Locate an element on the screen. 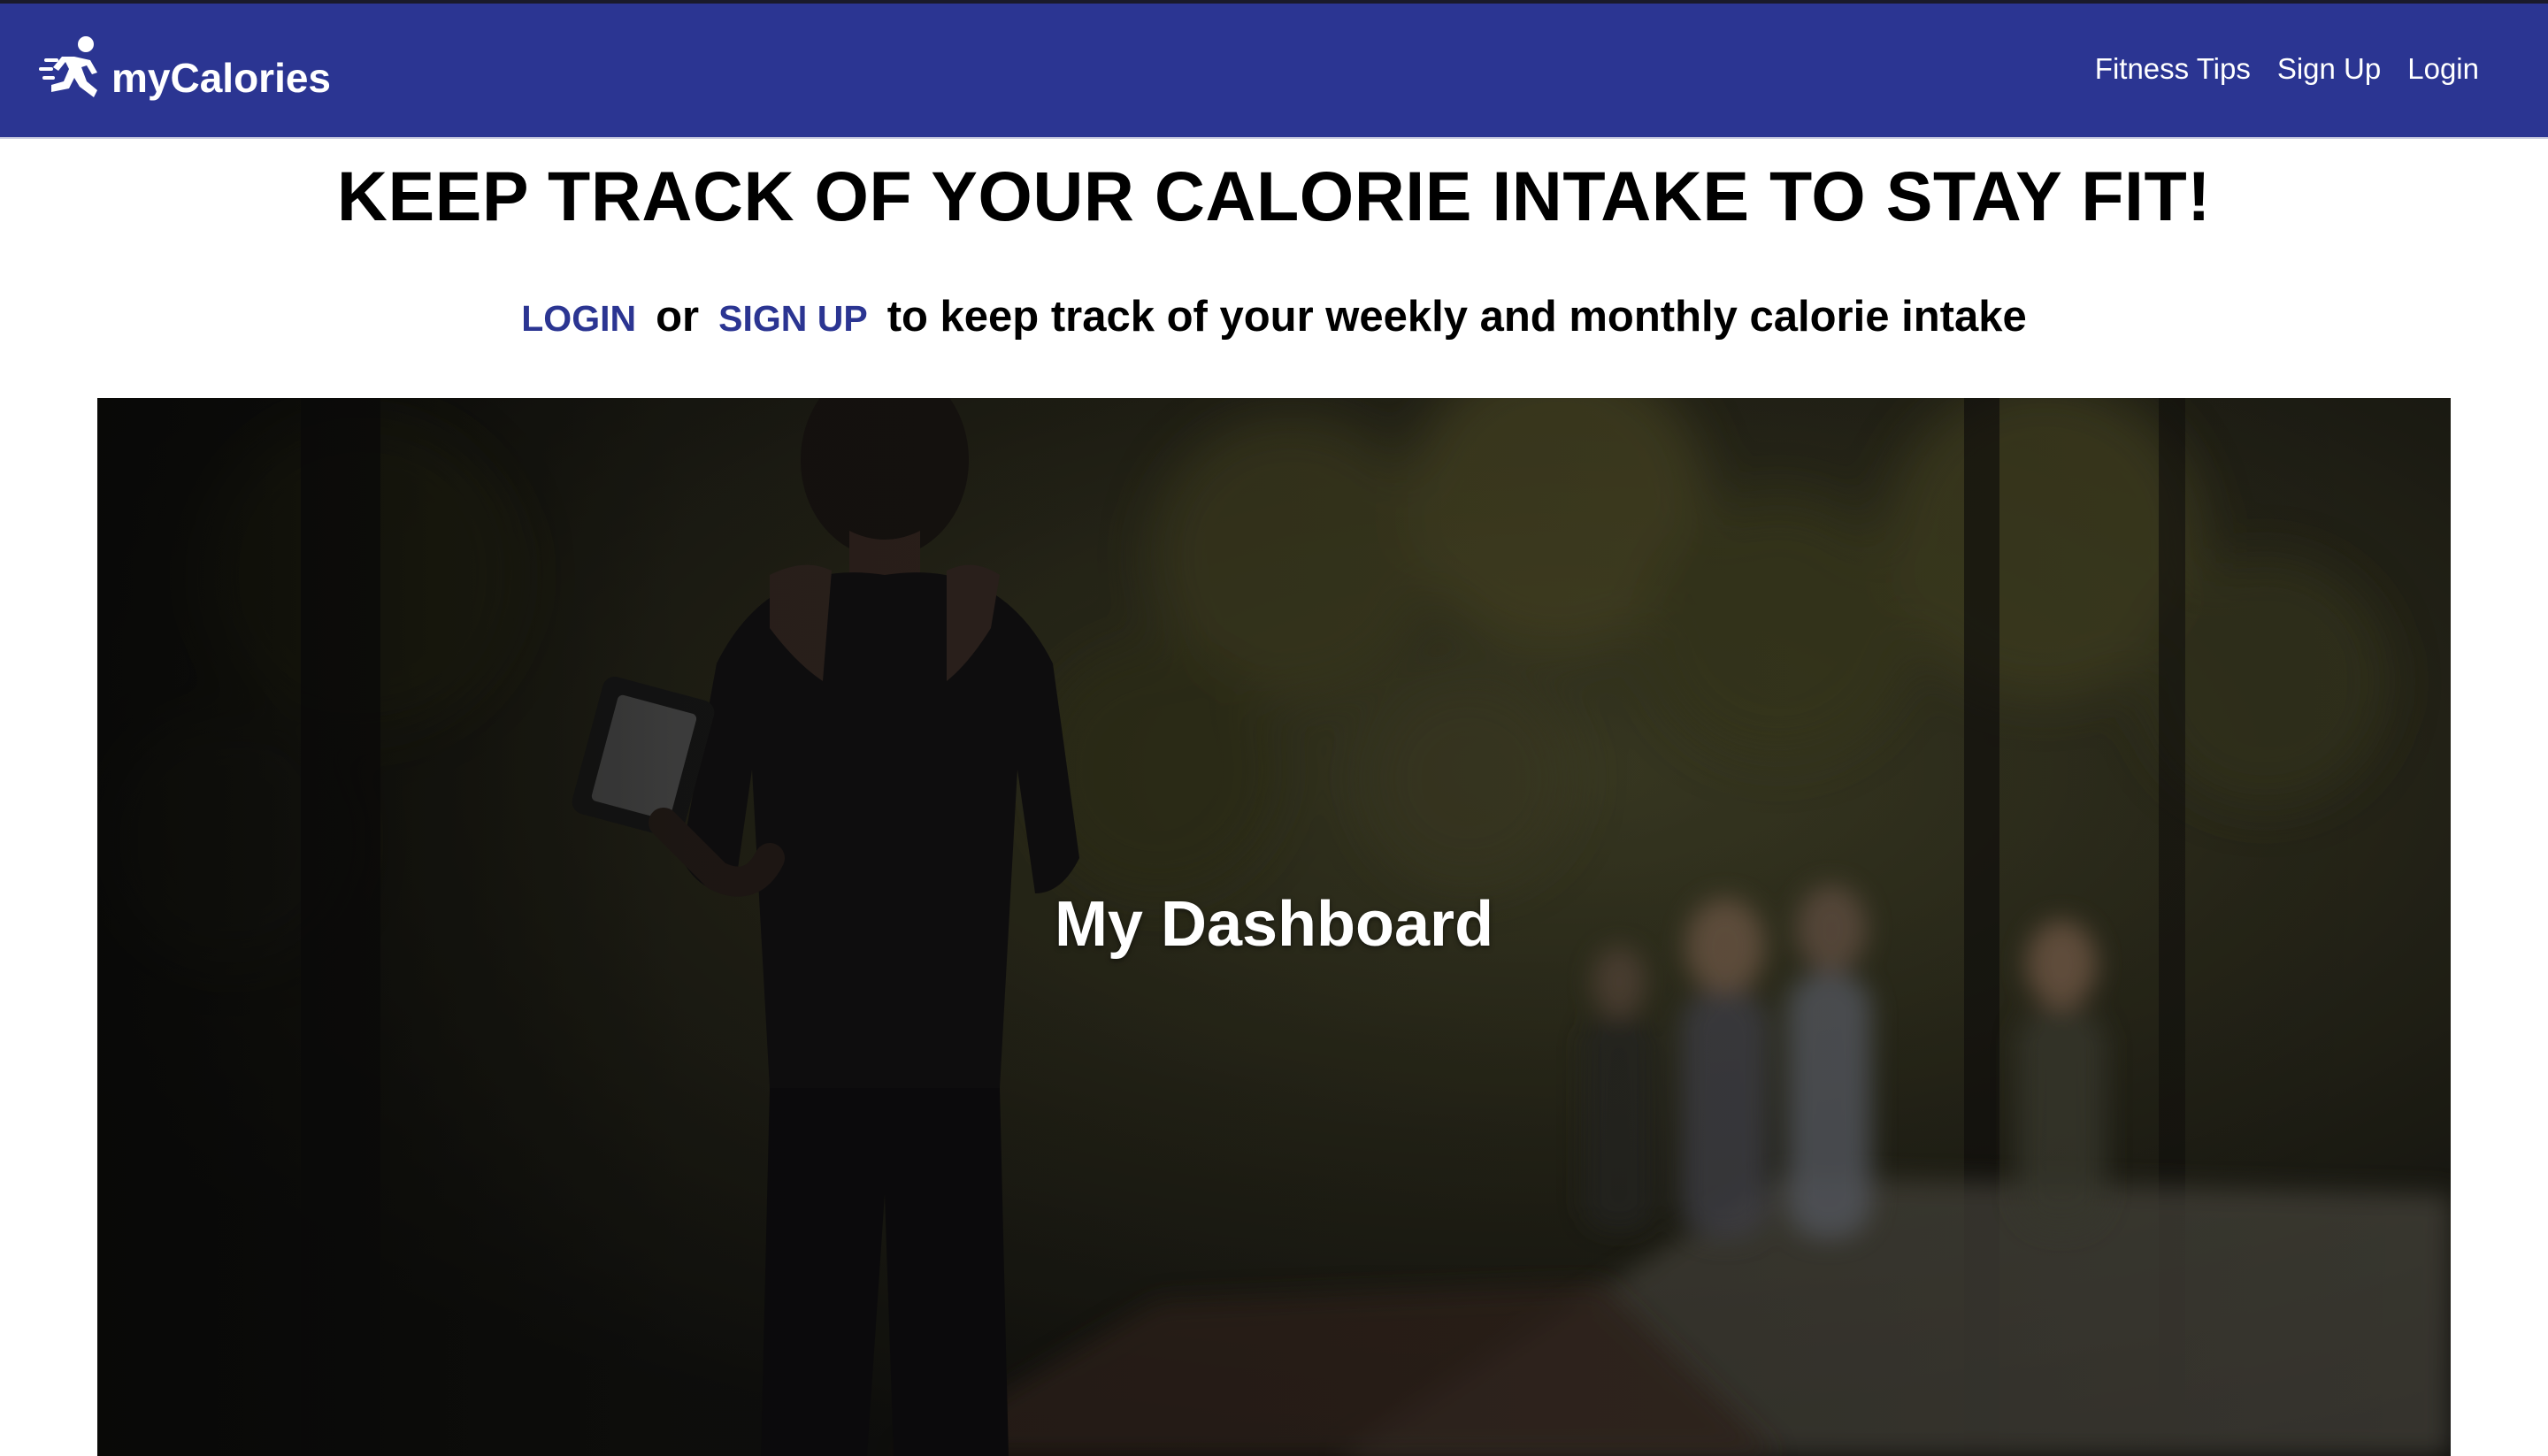 Image resolution: width=2548 pixels, height=1456 pixels. nav-link-login: Login is located at coordinates (2443, 69).